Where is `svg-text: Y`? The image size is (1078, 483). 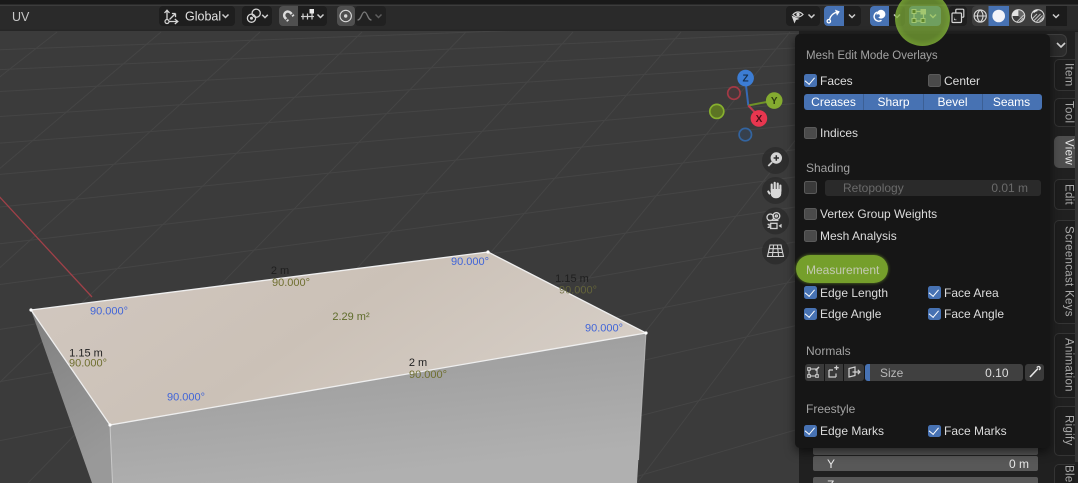
svg-text: Y is located at coordinates (774, 101).